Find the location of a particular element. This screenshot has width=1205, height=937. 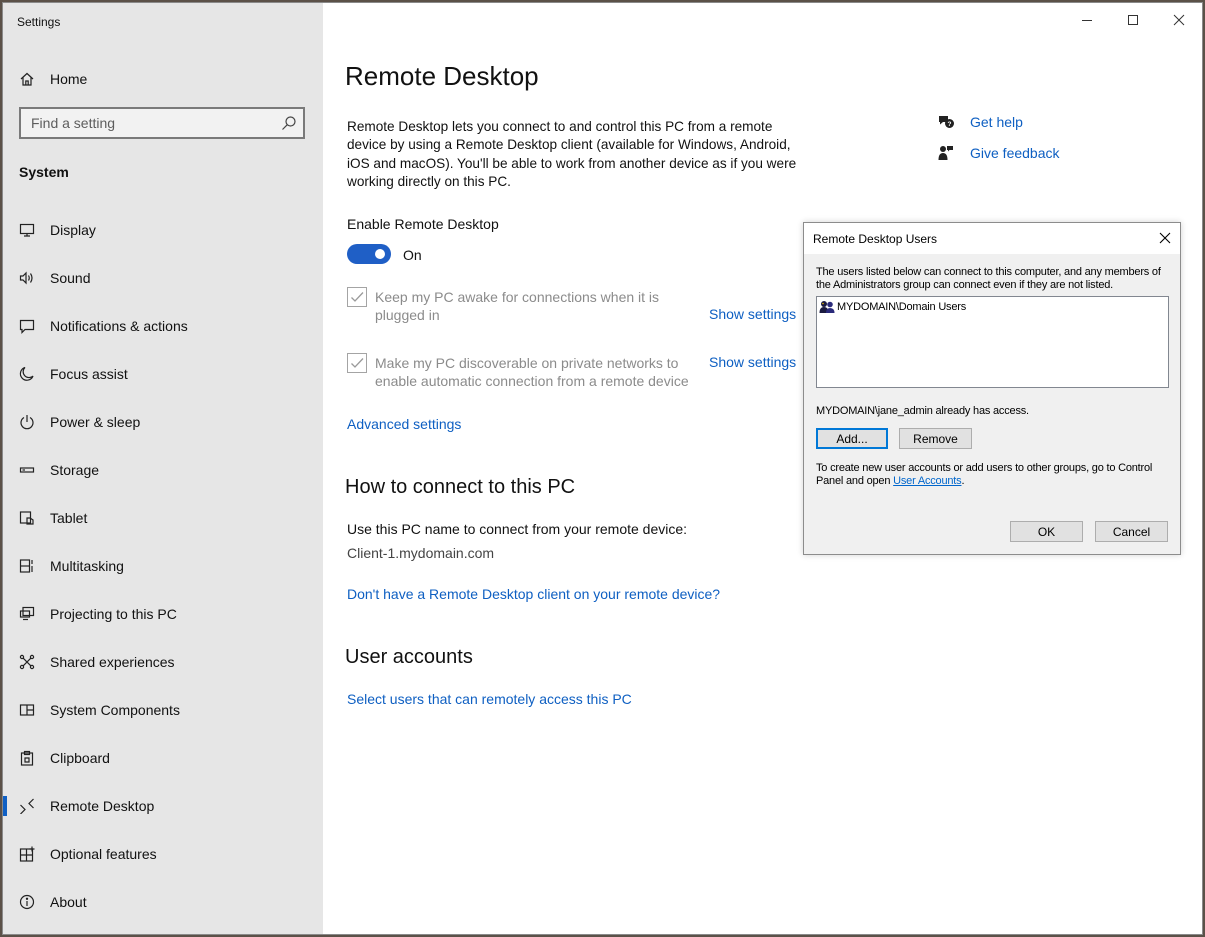

enable-remote-desktop-toggle is located at coordinates (369, 254).